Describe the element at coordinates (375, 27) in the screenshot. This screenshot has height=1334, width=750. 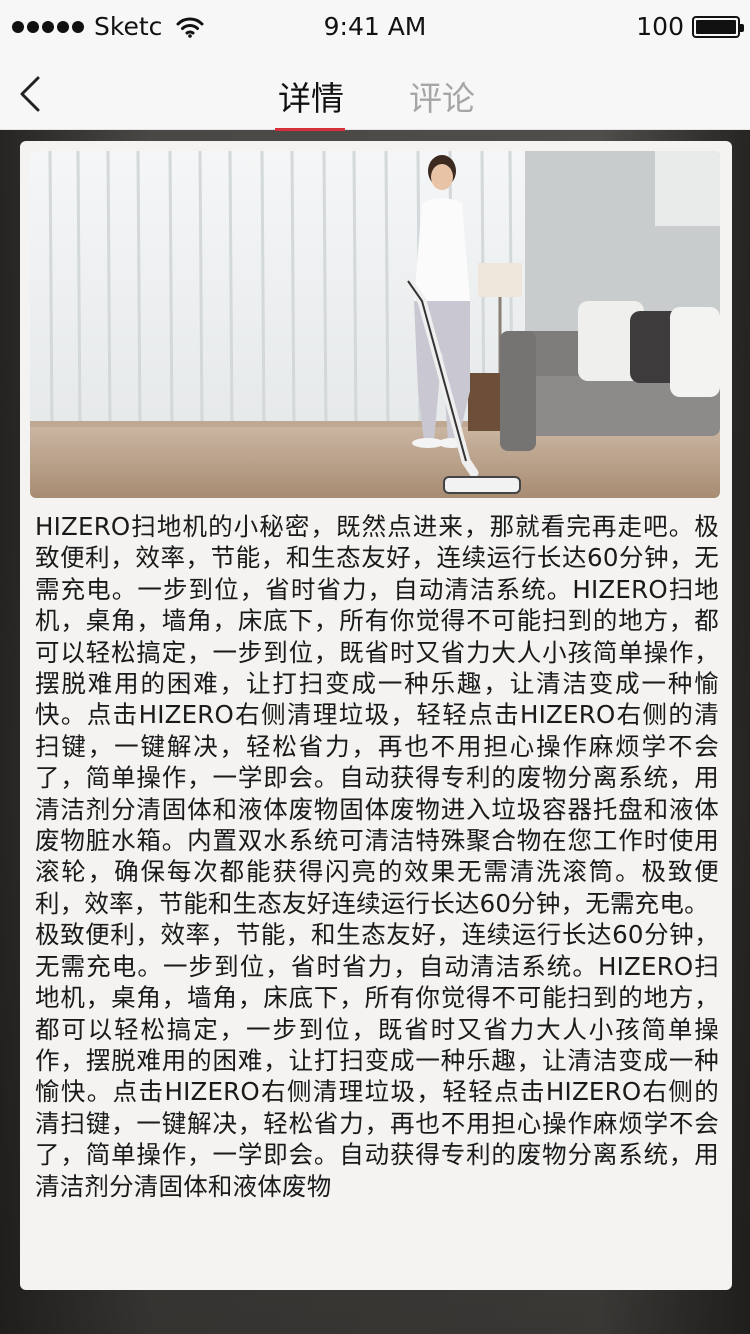
I see `status-bar: Sketc 9:41 AM 100` at that location.